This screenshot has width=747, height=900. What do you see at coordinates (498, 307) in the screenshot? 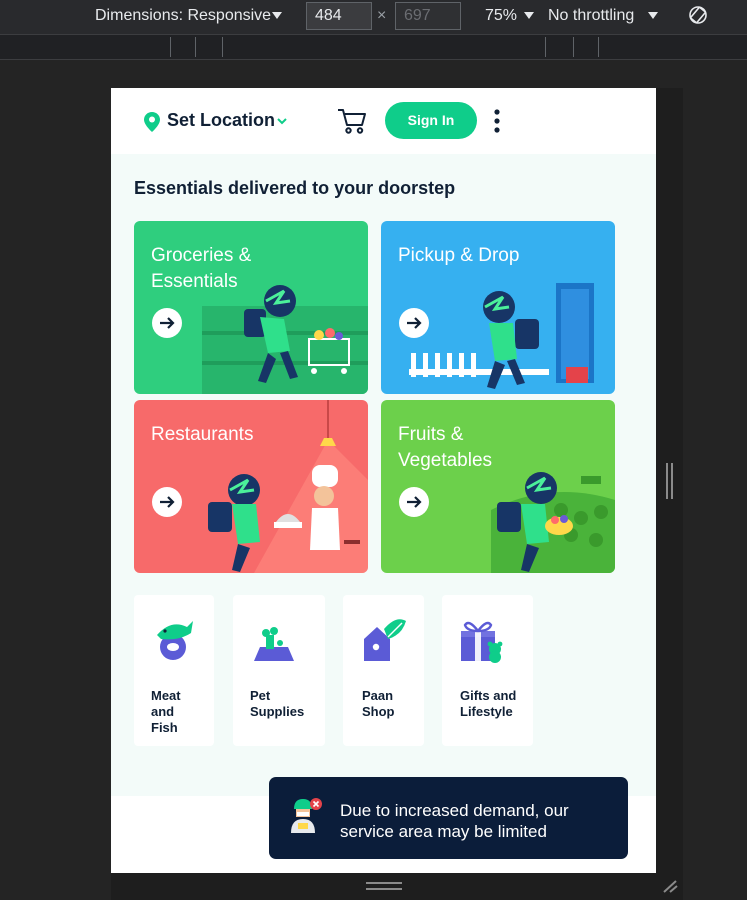
I see `tile-pickup-drop: Pickup & Drop` at bounding box center [498, 307].